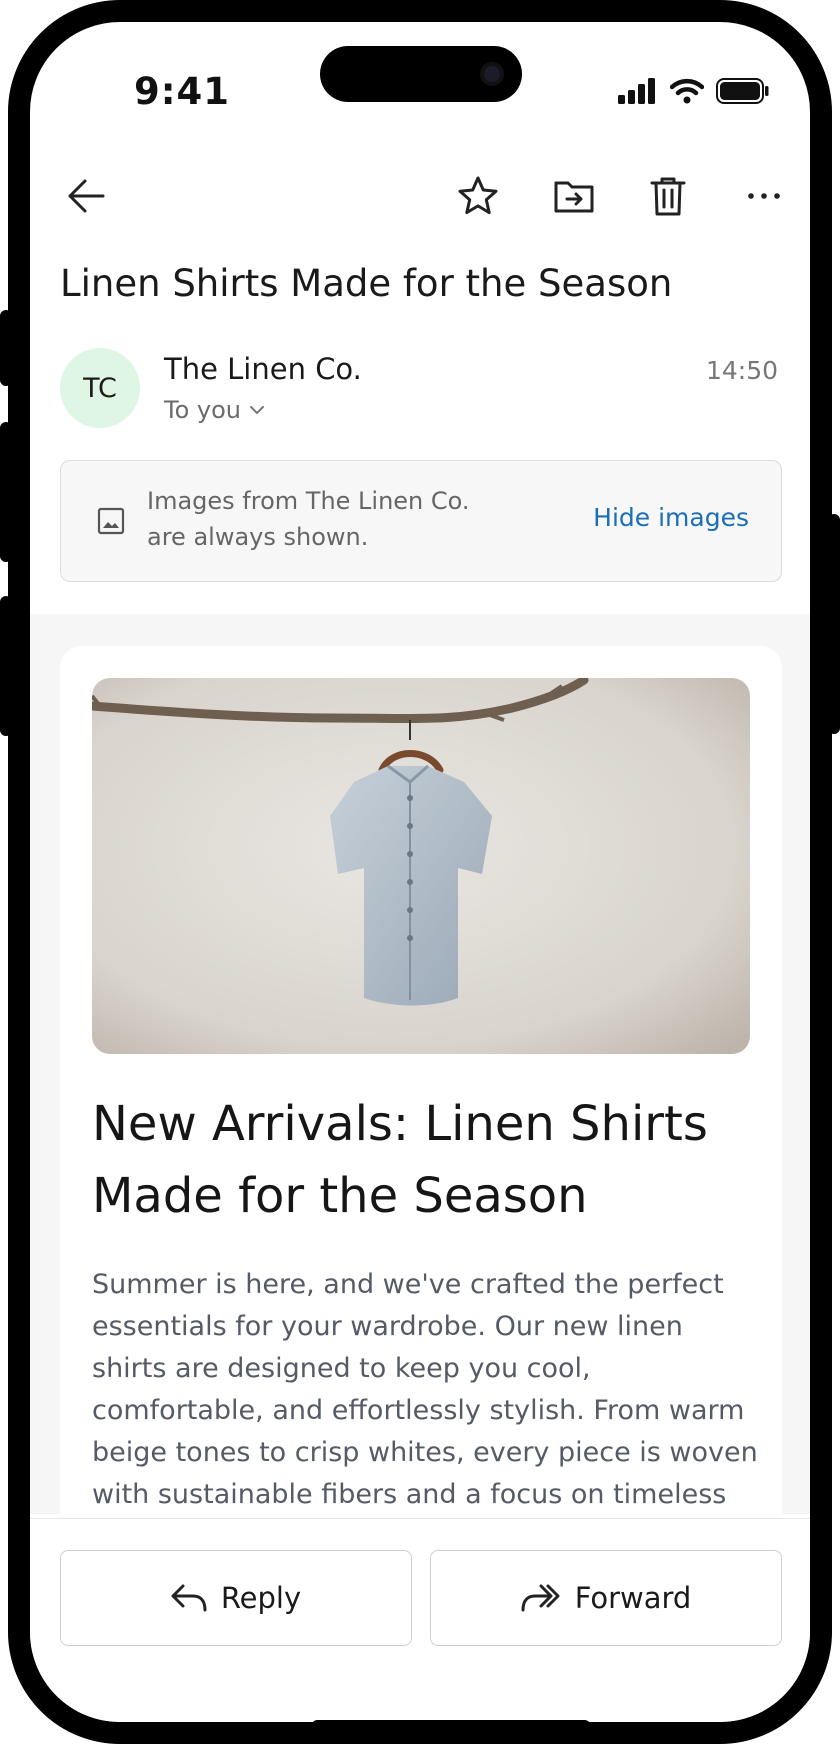 The width and height of the screenshot is (840, 1744). I want to click on status-icons, so click(694, 91).